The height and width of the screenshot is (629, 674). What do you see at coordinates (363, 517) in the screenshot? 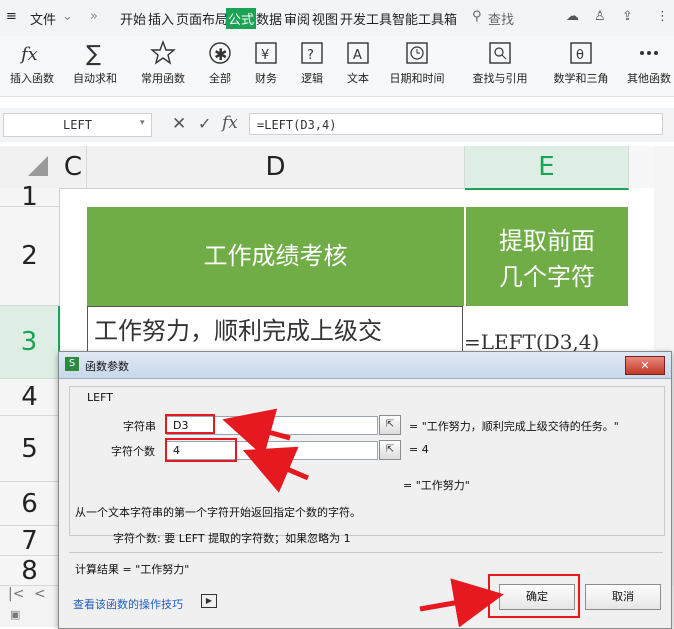
I see `annotation-arrows` at bounding box center [363, 517].